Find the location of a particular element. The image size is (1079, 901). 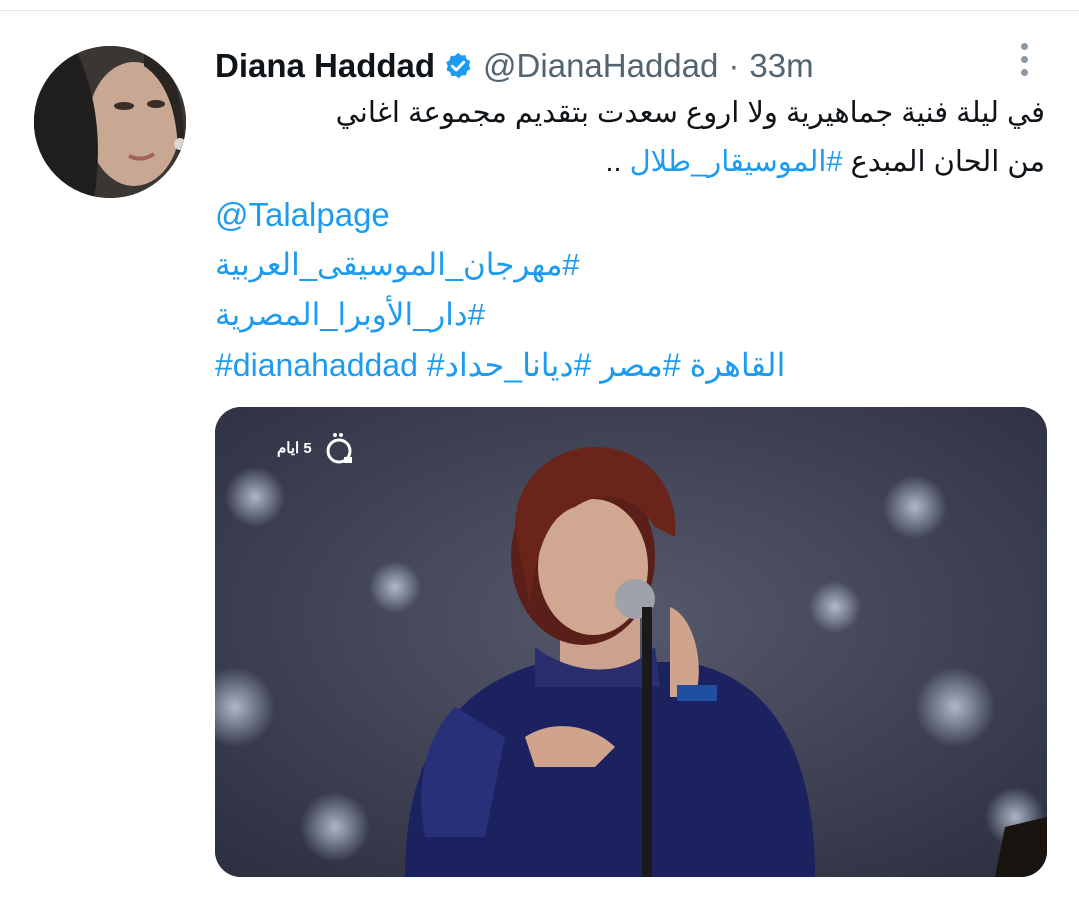

verified-badge-icon is located at coordinates (458, 65).